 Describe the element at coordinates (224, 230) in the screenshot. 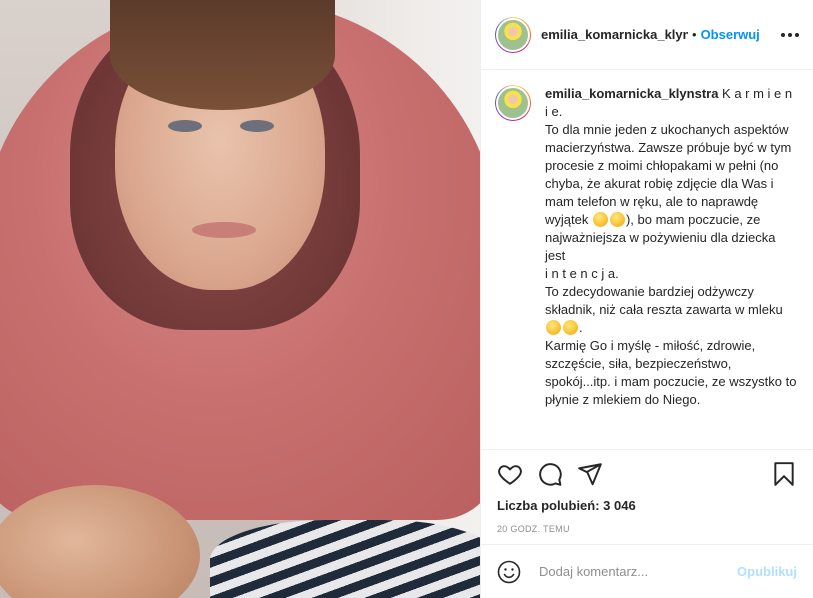

I see `photo-lips` at that location.